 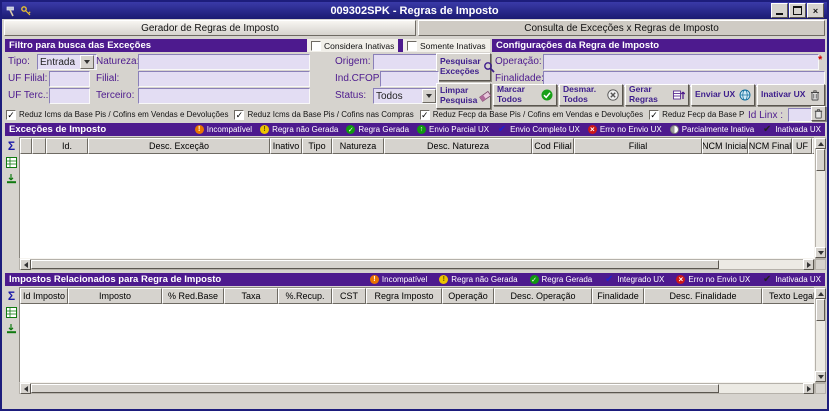 I want to click on enviar-ux-button: Enviar UX, so click(x=723, y=95).